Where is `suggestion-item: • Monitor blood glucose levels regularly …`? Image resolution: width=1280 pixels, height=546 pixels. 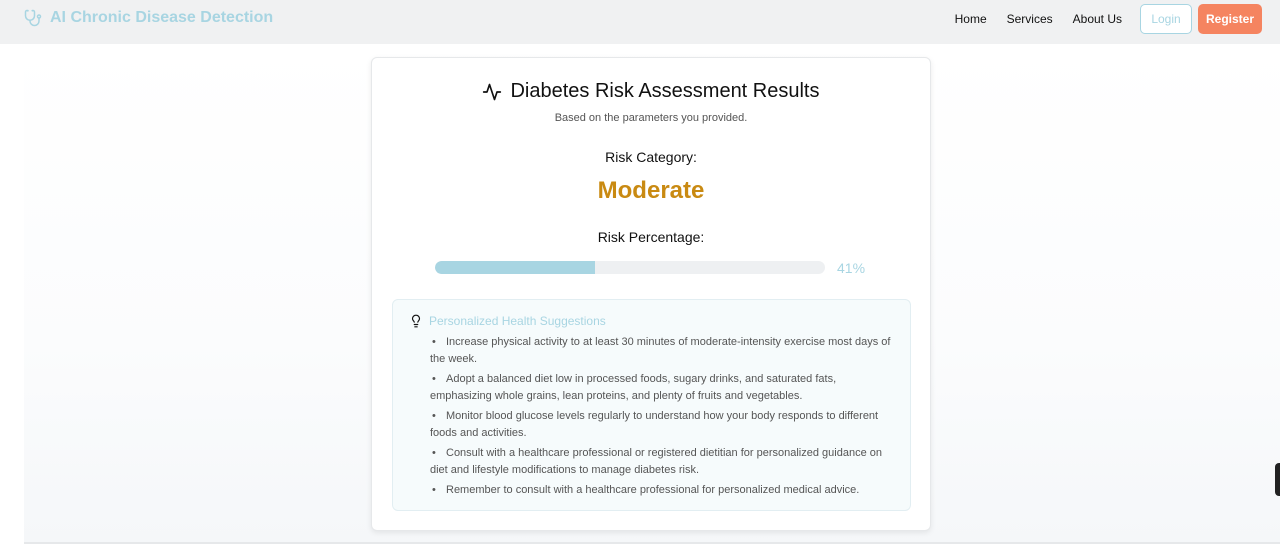
suggestion-item: • Monitor blood glucose levels regularly … is located at coordinates (654, 424).